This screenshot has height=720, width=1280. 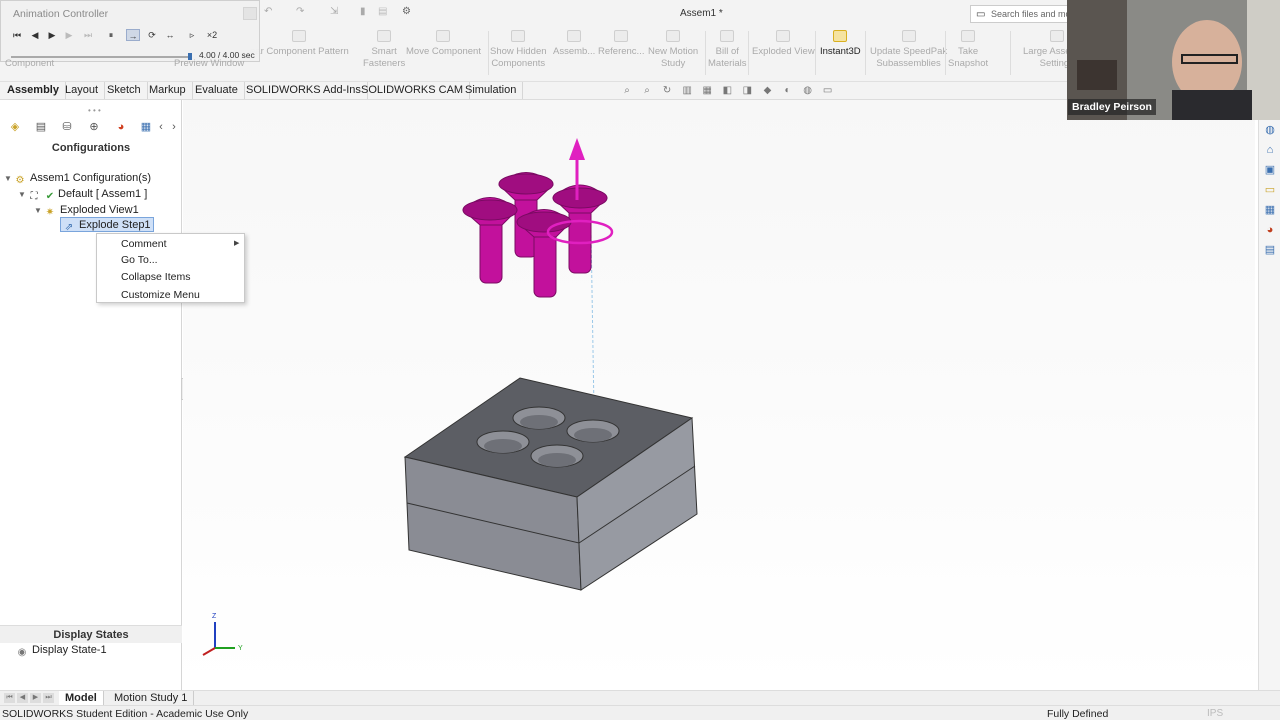 What do you see at coordinates (299, 44) in the screenshot?
I see `ribbon-button-0: ear Component Pattern` at bounding box center [299, 44].